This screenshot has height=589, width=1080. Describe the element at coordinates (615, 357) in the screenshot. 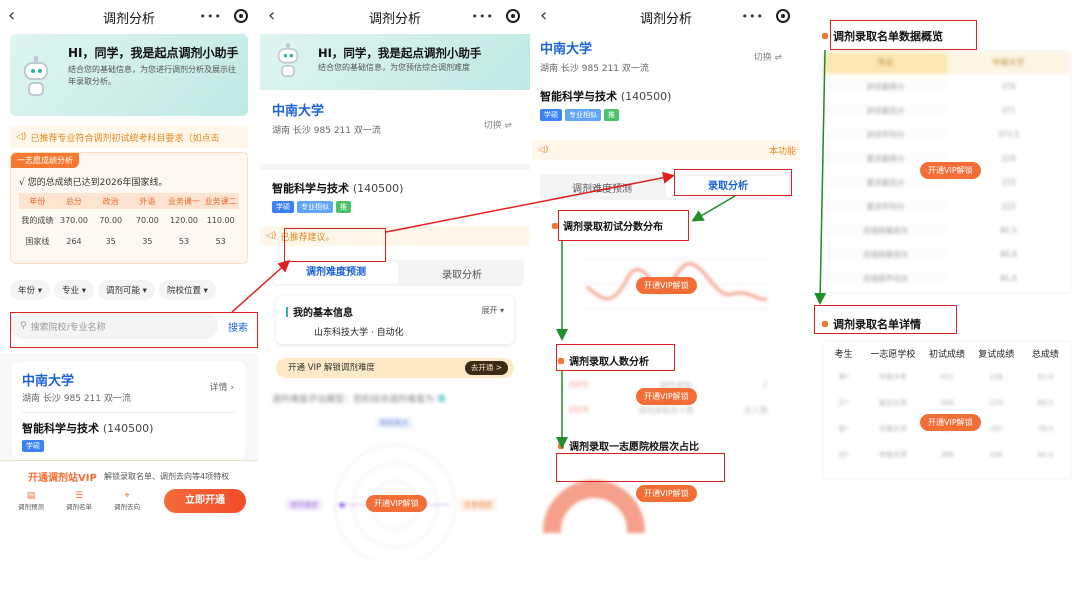

I see `annotation-box-count` at that location.